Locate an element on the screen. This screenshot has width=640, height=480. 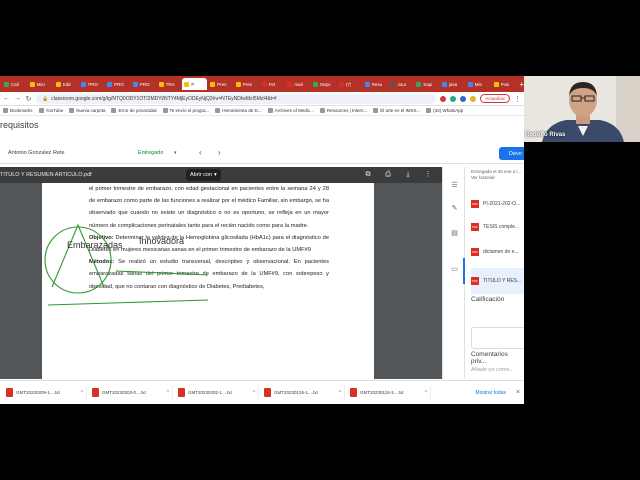
browser-tab: TRA is located at coordinates (169, 84).